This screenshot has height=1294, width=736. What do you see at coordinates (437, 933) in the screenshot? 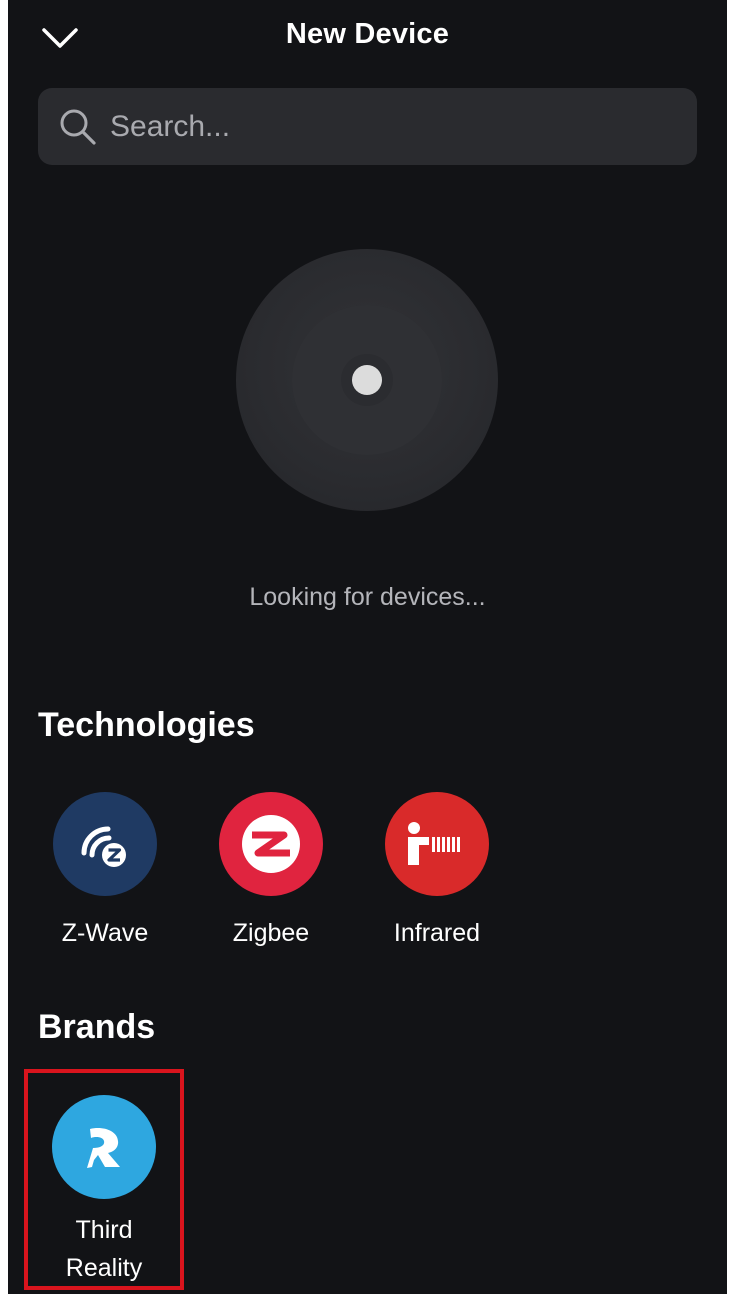
I see `technology-label: Infrared` at bounding box center [437, 933].